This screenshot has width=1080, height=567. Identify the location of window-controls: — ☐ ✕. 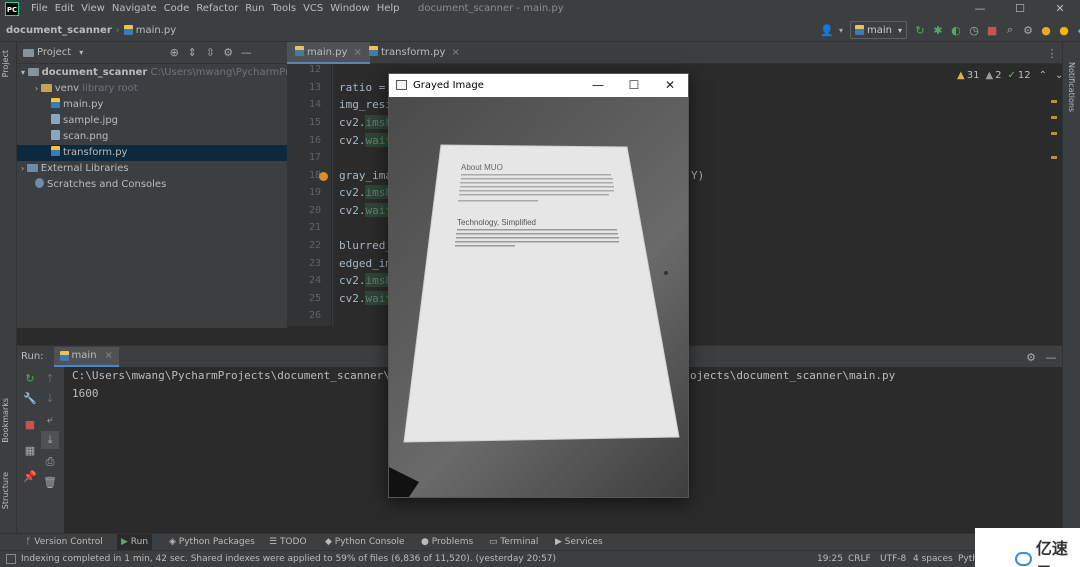
(1020, 9).